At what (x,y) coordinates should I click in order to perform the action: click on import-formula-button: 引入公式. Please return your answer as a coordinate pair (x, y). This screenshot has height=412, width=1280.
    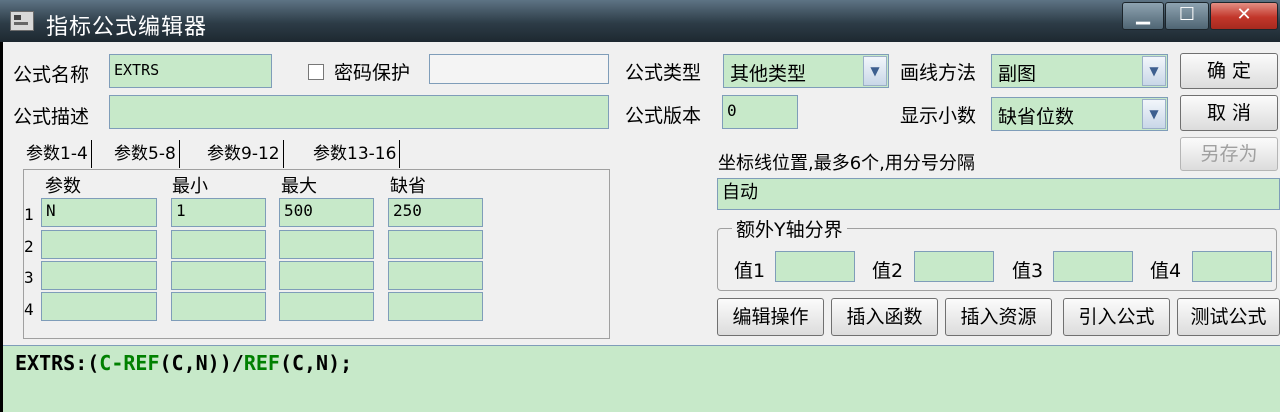
    Looking at the image, I should click on (1116, 317).